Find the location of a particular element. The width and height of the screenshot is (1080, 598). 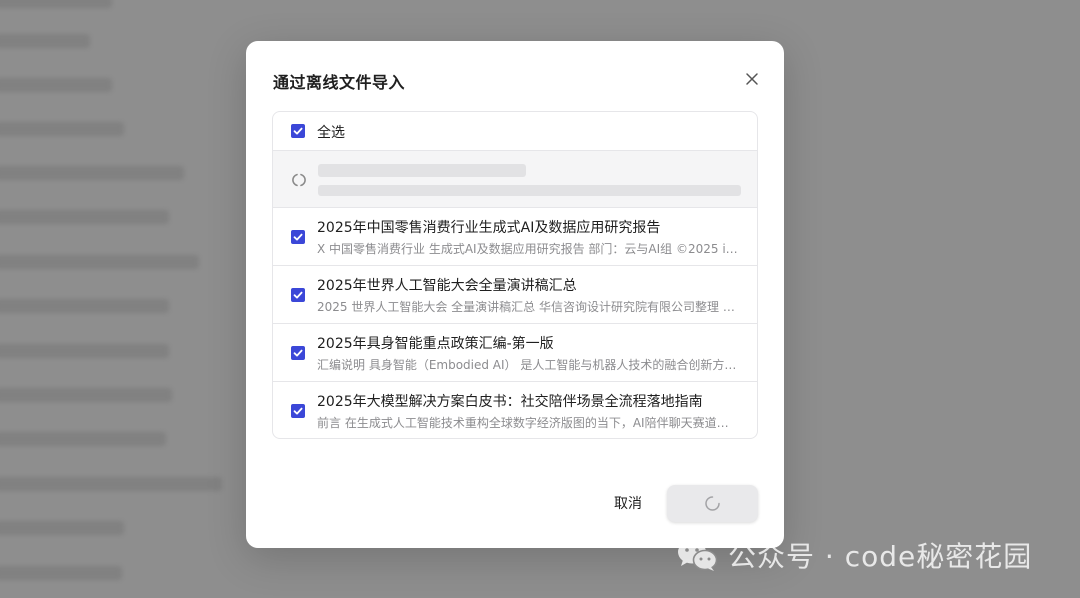

skeleton-description is located at coordinates (529, 190).